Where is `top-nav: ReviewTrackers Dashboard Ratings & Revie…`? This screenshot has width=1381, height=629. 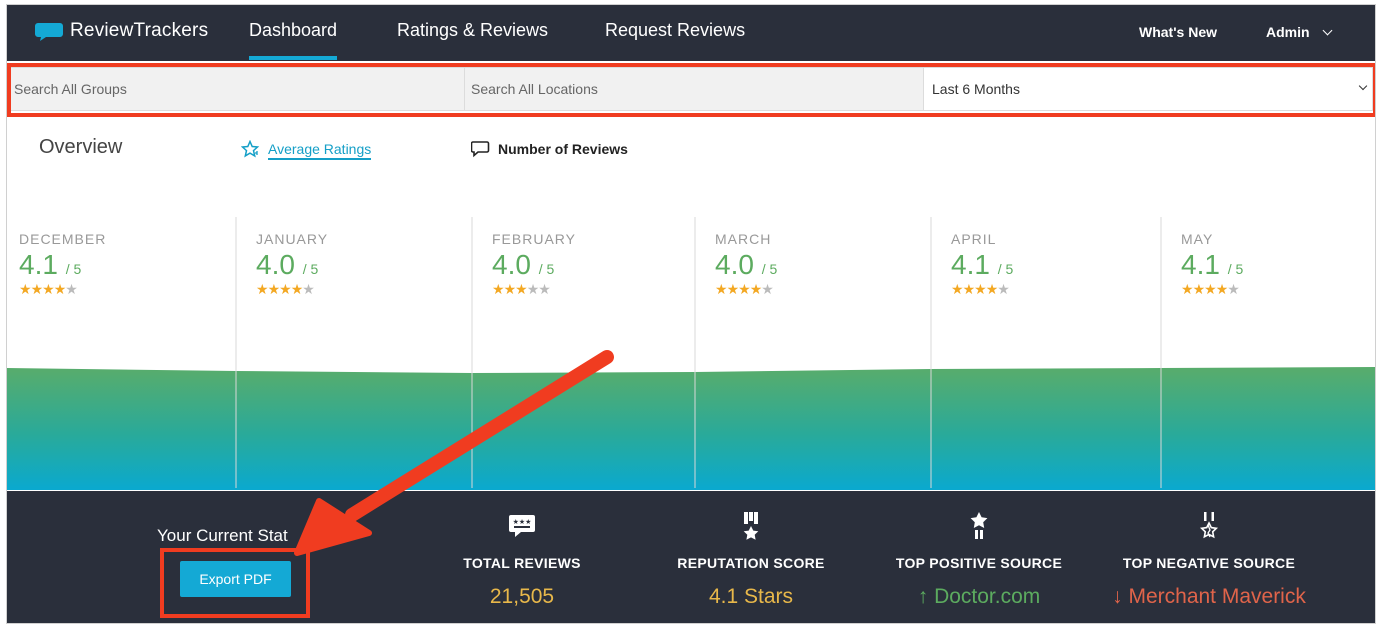 top-nav: ReviewTrackers Dashboard Ratings & Revie… is located at coordinates (691, 33).